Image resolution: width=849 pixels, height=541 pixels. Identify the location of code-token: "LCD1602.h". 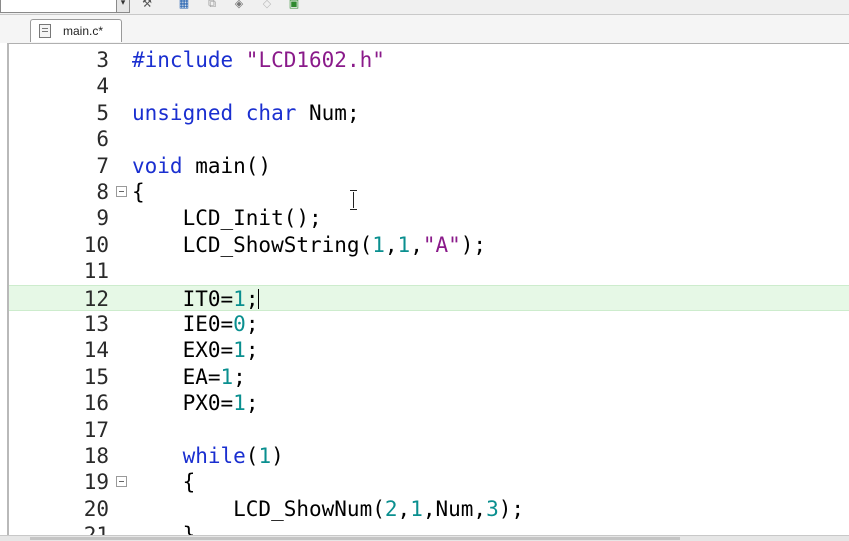
(315, 60).